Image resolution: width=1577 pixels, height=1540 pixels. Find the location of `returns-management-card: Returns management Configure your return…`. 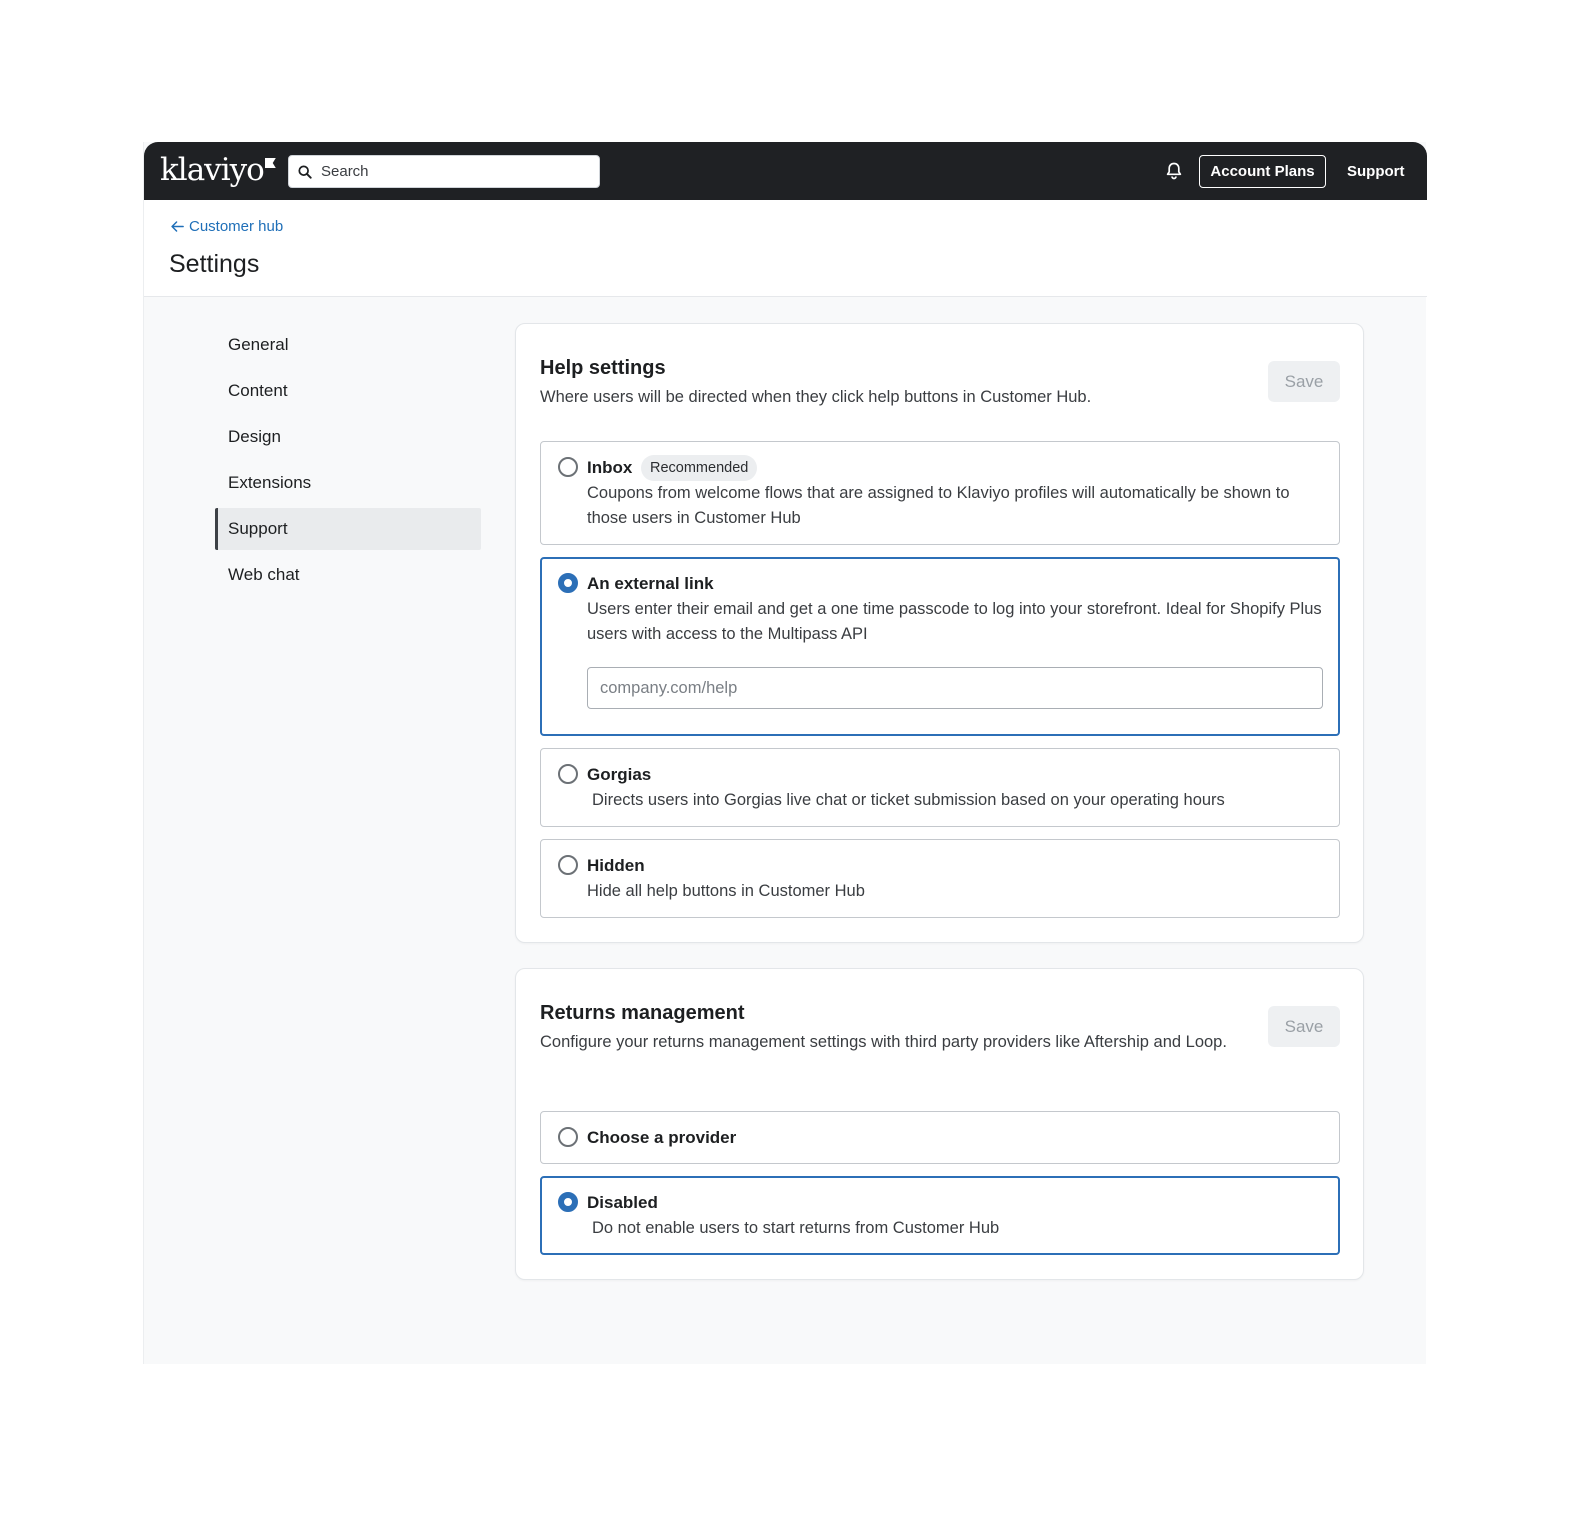

returns-management-card: Returns management Configure your return… is located at coordinates (939, 1124).